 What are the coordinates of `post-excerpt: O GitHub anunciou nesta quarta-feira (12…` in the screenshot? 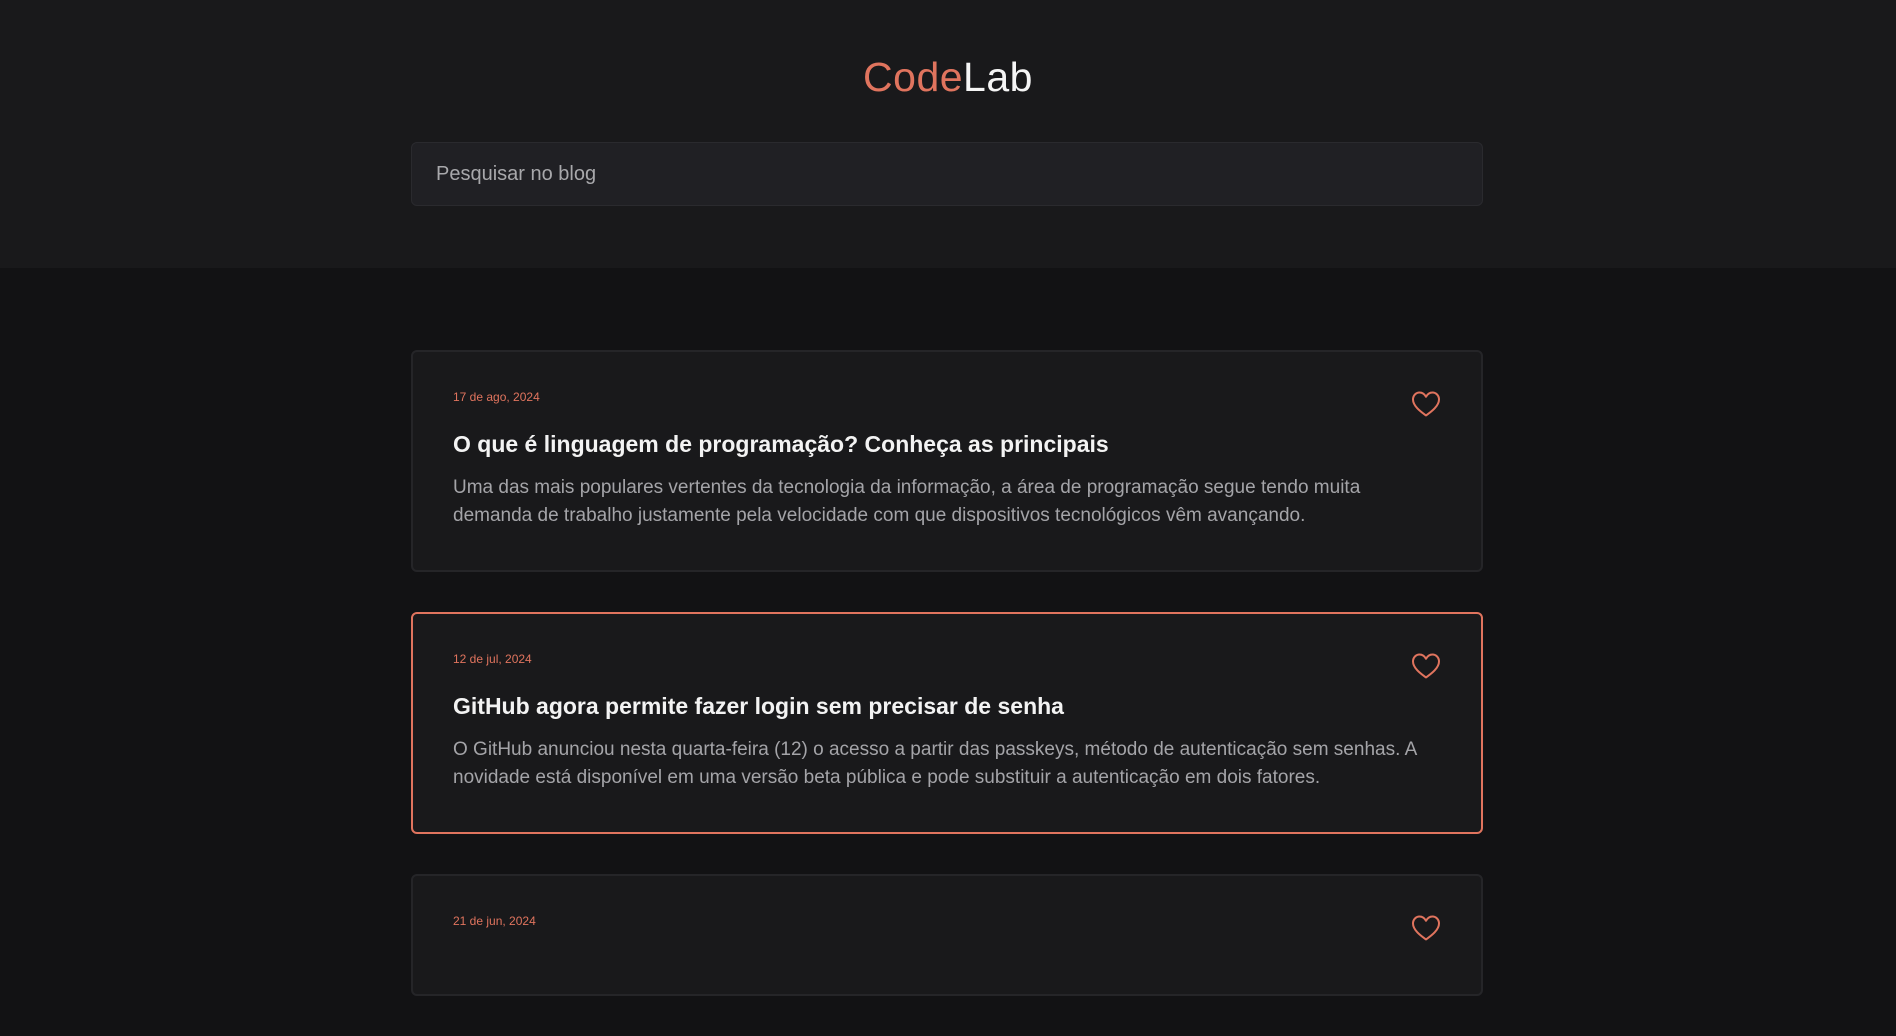 It's located at (935, 763).